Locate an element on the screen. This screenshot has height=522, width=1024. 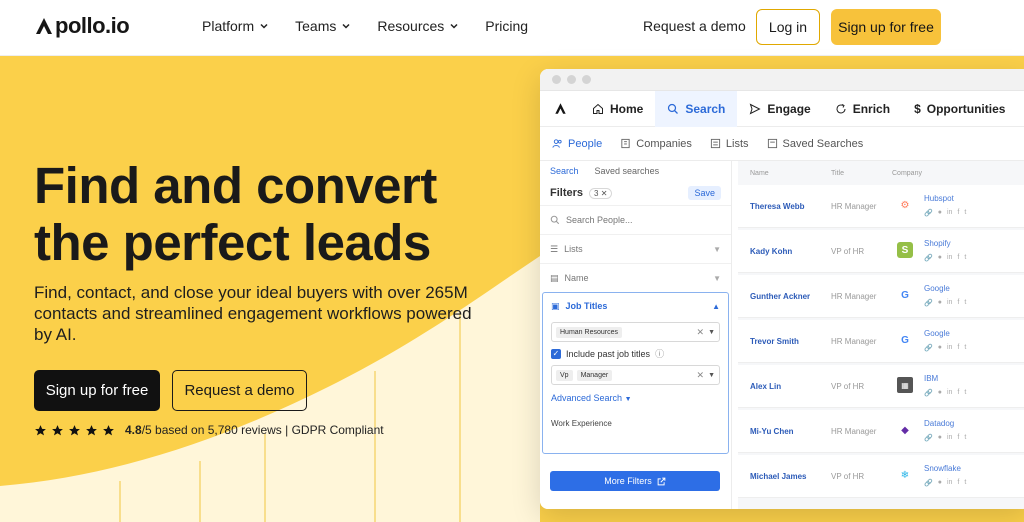
app-tab-opportunities: $ Opportunities is located at coordinates (959, 109).